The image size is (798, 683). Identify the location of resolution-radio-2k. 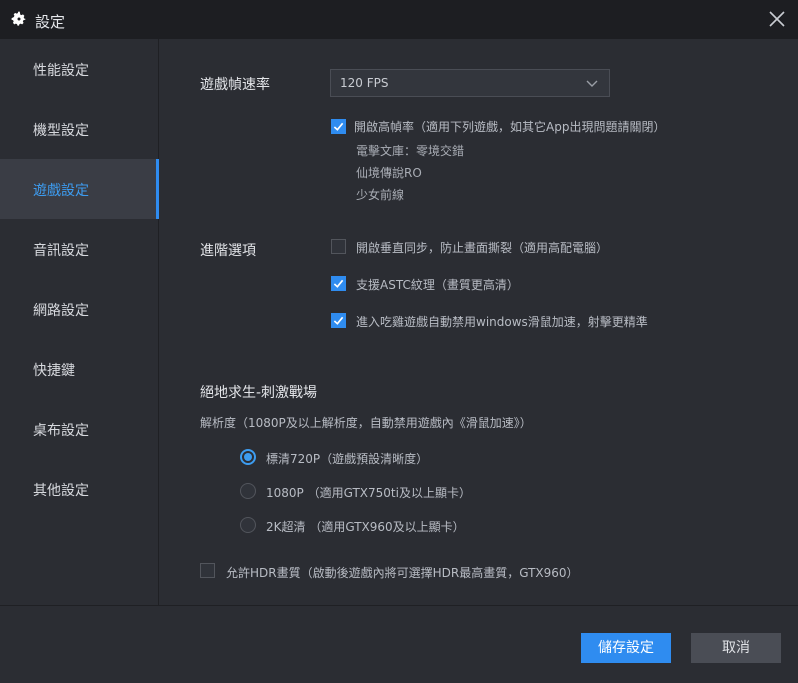
(248, 525).